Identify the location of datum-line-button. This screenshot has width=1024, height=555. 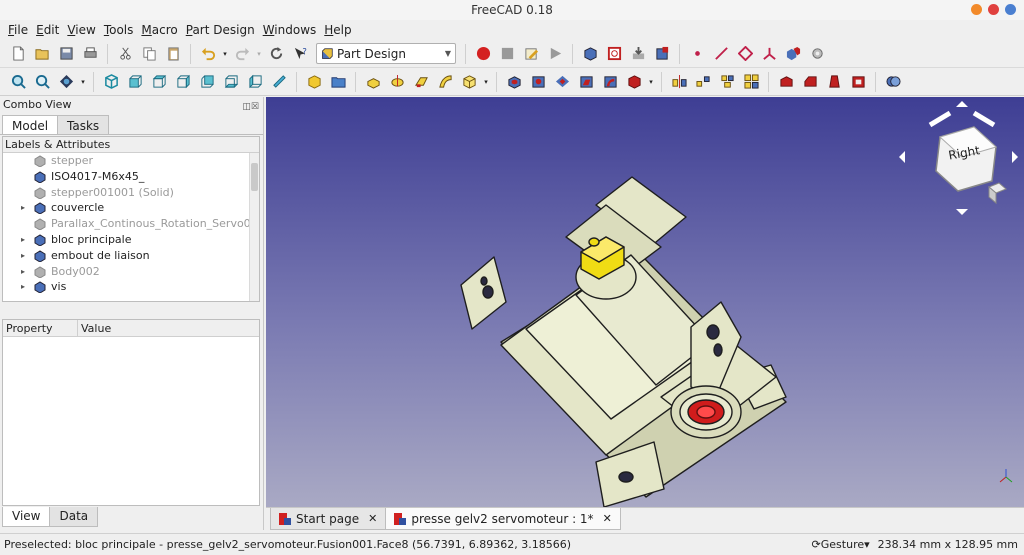
(721, 54).